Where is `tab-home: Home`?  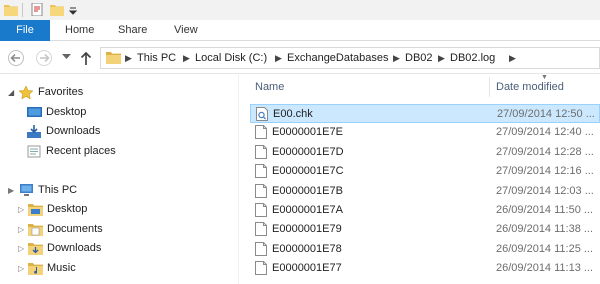 tab-home: Home is located at coordinates (79, 30).